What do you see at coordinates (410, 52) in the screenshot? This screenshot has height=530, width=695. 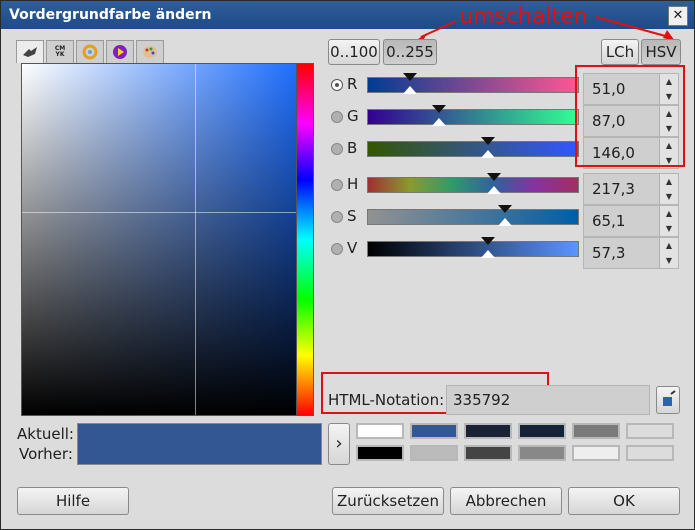 I see `range-255-button: 0..255` at bounding box center [410, 52].